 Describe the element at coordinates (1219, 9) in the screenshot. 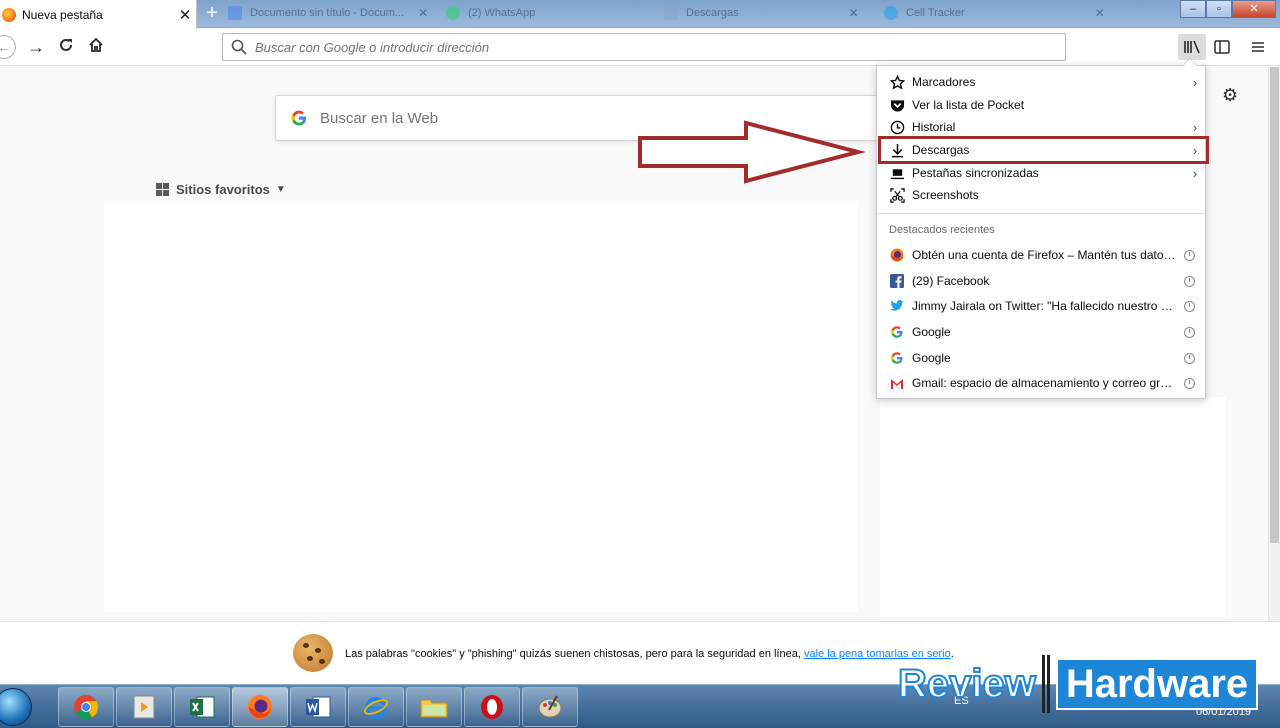

I see `maximize-button: ▫` at that location.